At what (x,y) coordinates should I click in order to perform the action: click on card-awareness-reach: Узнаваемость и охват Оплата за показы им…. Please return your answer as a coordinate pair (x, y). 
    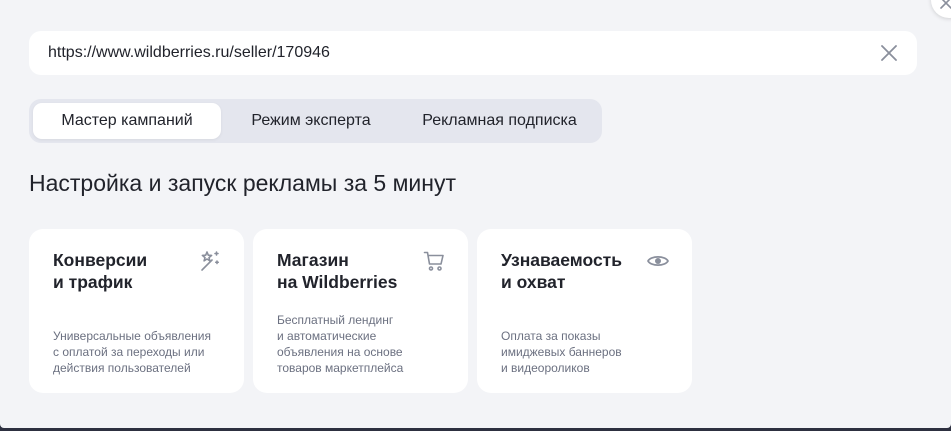
    Looking at the image, I should click on (584, 311).